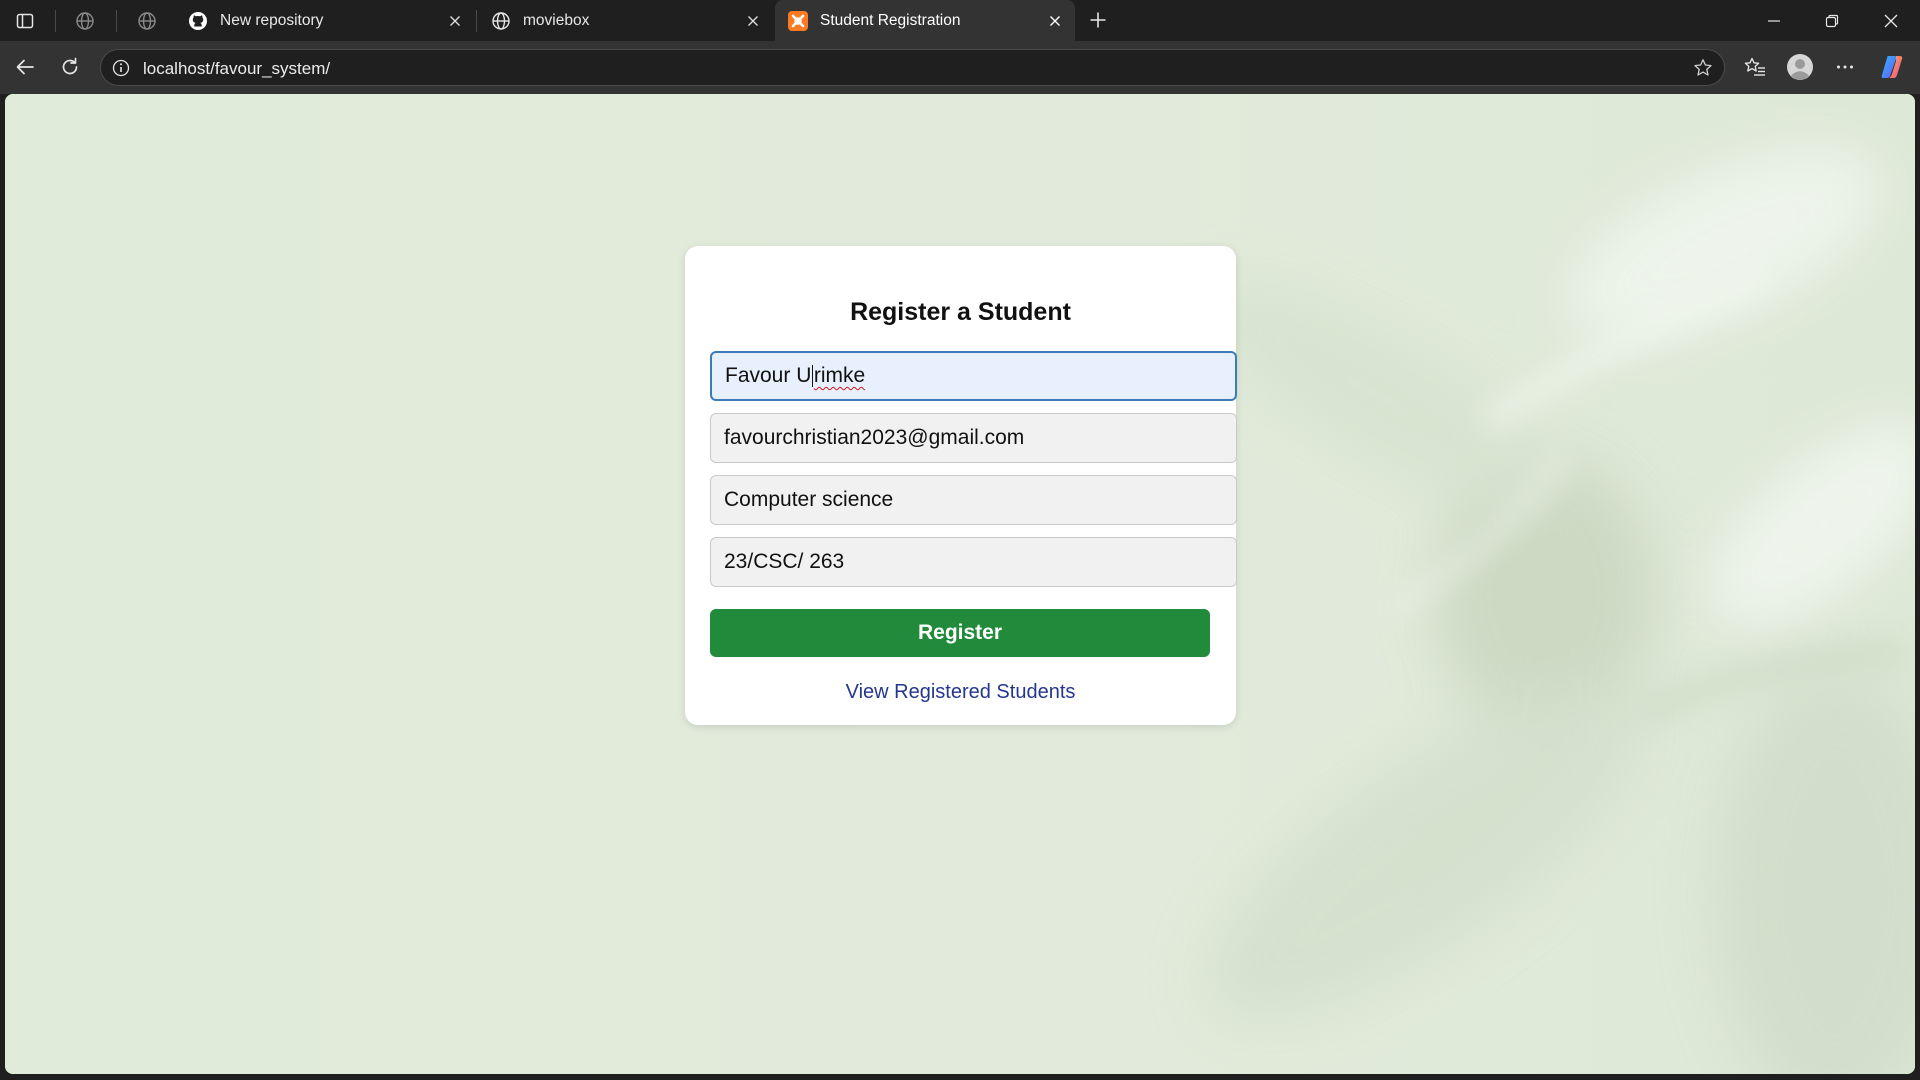  Describe the element at coordinates (1892, 67) in the screenshot. I see `copilot-icon` at that location.